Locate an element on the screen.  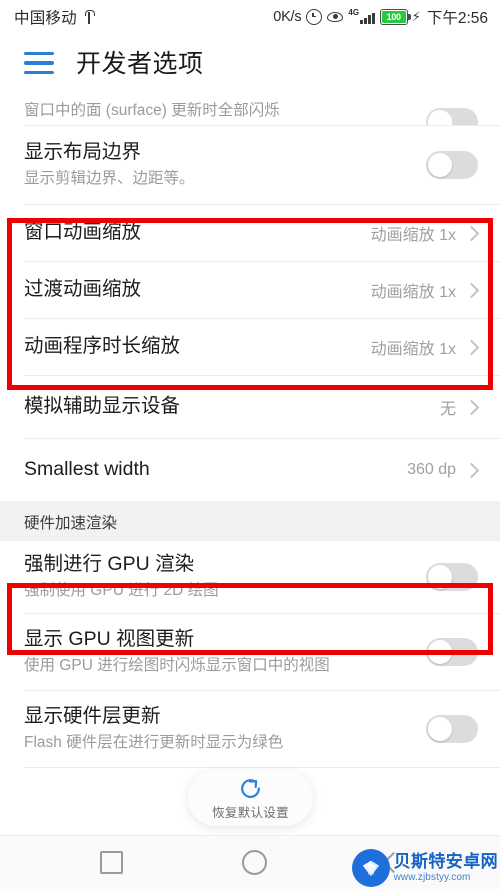
watermark: 贝斯特安卓网 www.zjbstyy.com is located at coordinates (424, 868).